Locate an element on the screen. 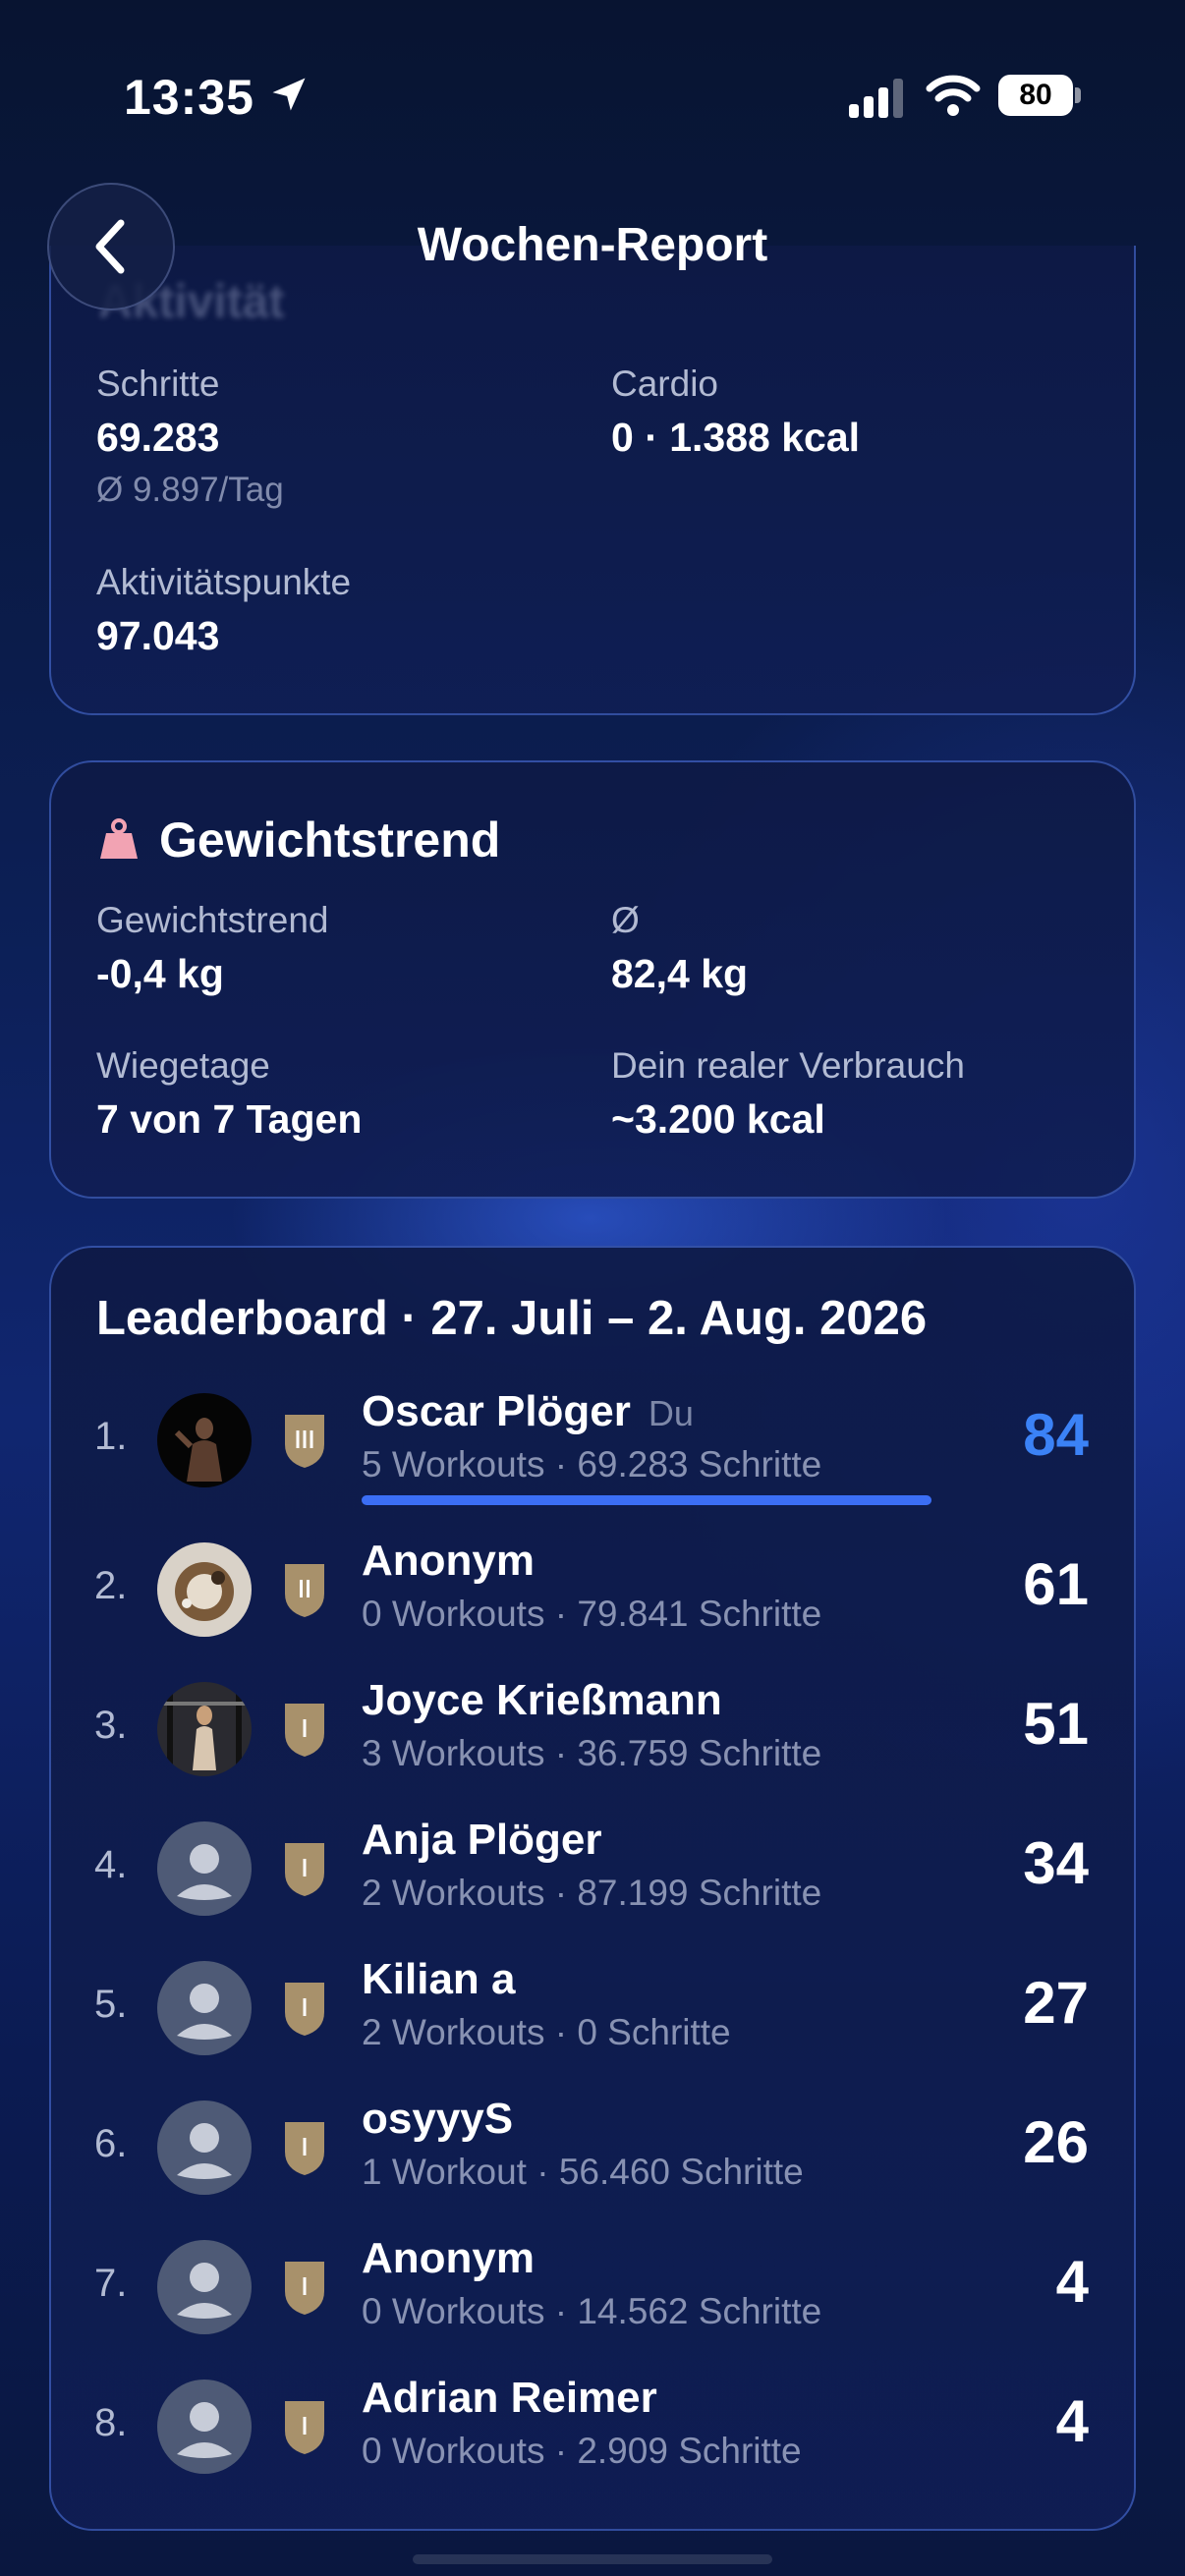 The image size is (1185, 2576). user-name: Adrian Reimer is located at coordinates (509, 2398).